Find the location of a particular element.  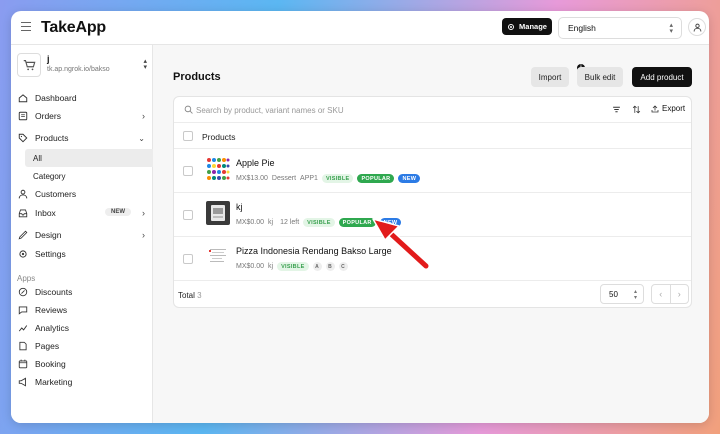

discount-icon is located at coordinates (23, 292).